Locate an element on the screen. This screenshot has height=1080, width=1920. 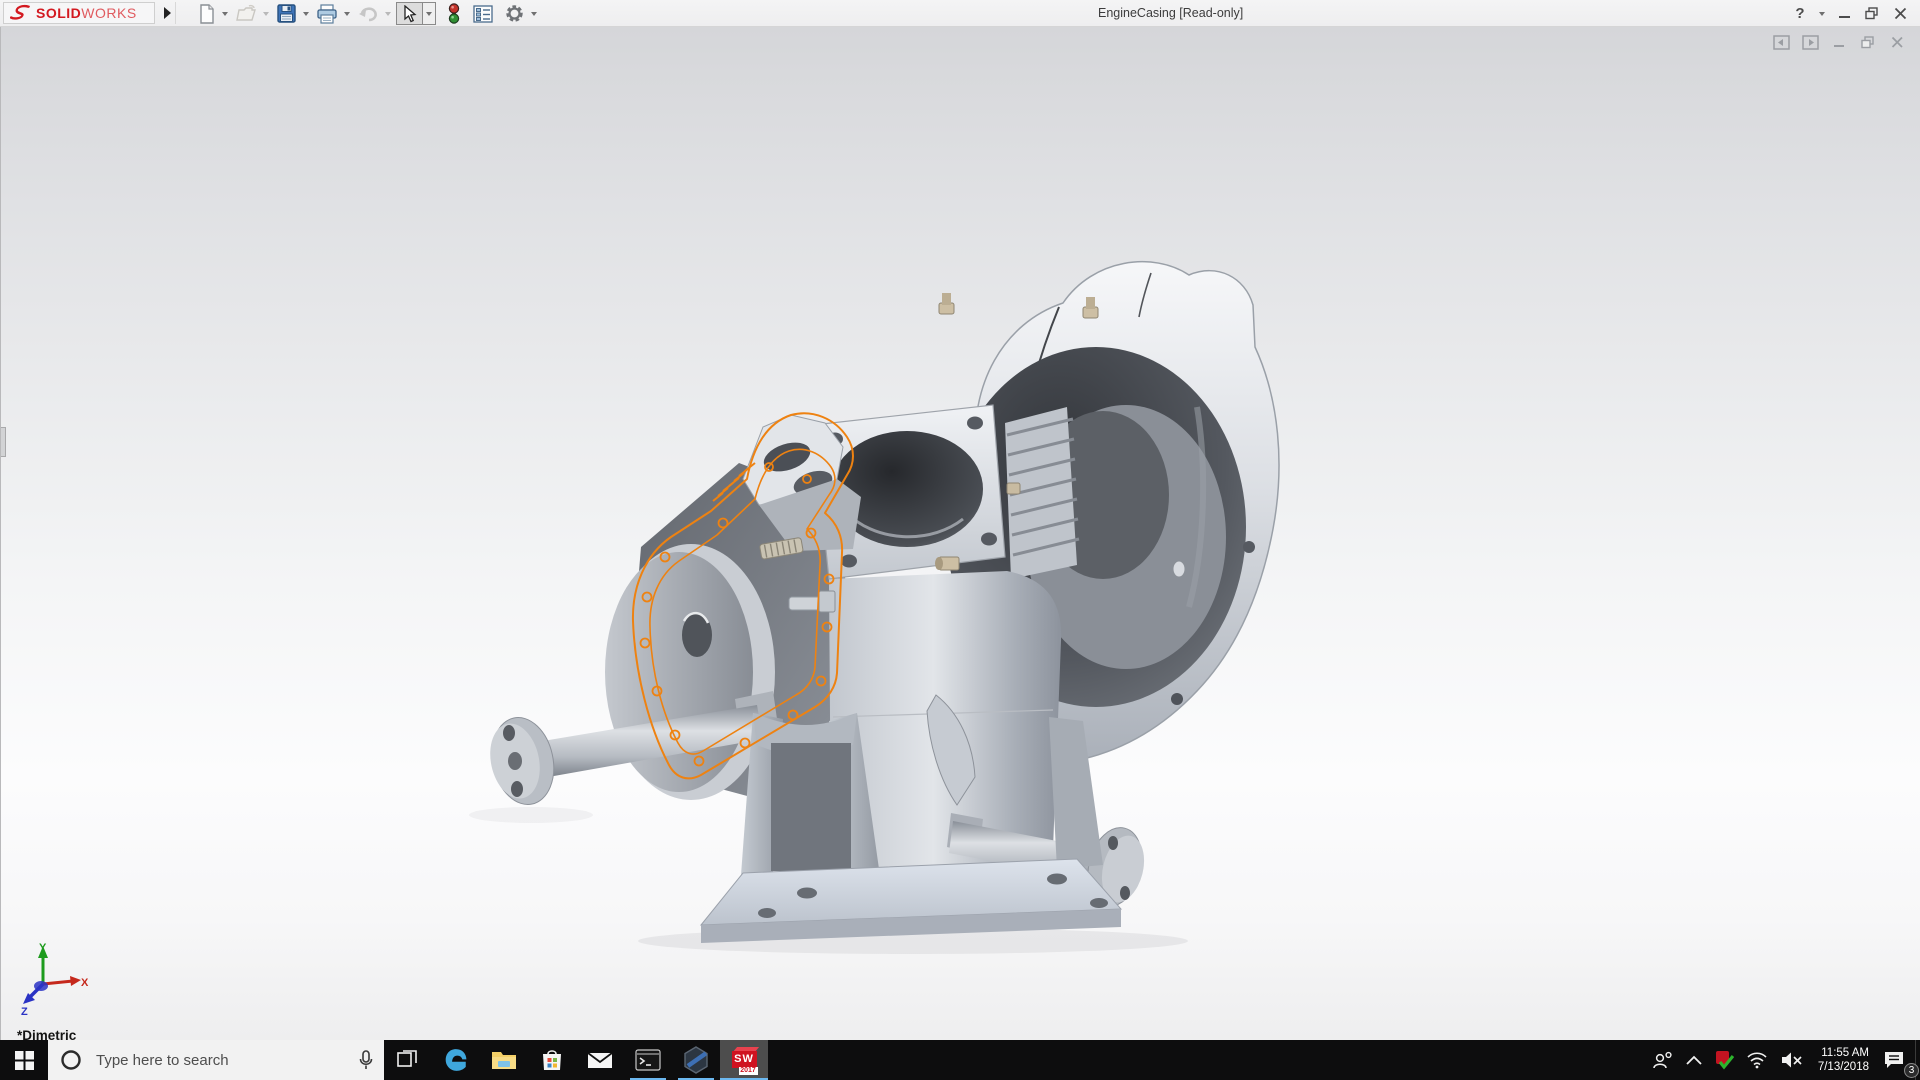
rebuild-traffic-light-icon is located at coordinates (454, 13).